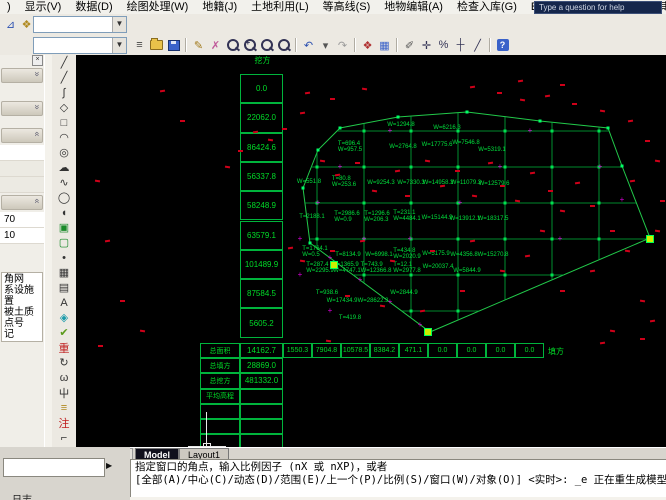 The width and height of the screenshot is (666, 500). I want to click on revcloud-icon: ☁, so click(64, 167).